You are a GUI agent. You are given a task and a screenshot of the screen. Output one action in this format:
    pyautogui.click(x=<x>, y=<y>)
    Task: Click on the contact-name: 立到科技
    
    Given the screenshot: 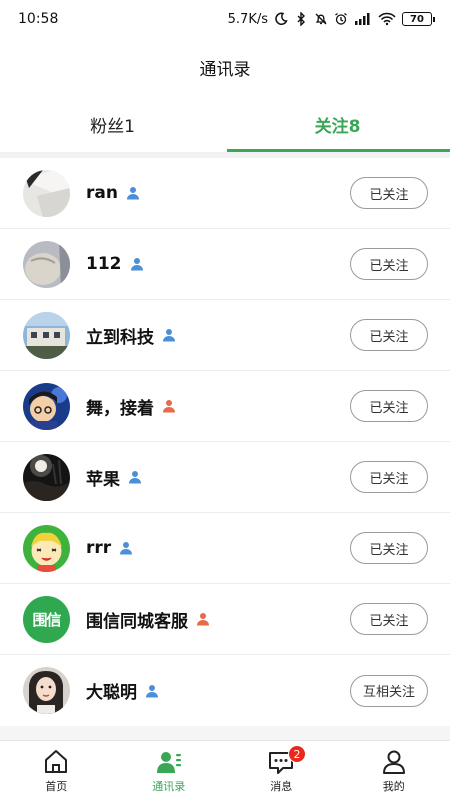 What is the action you would take?
    pyautogui.click(x=120, y=337)
    